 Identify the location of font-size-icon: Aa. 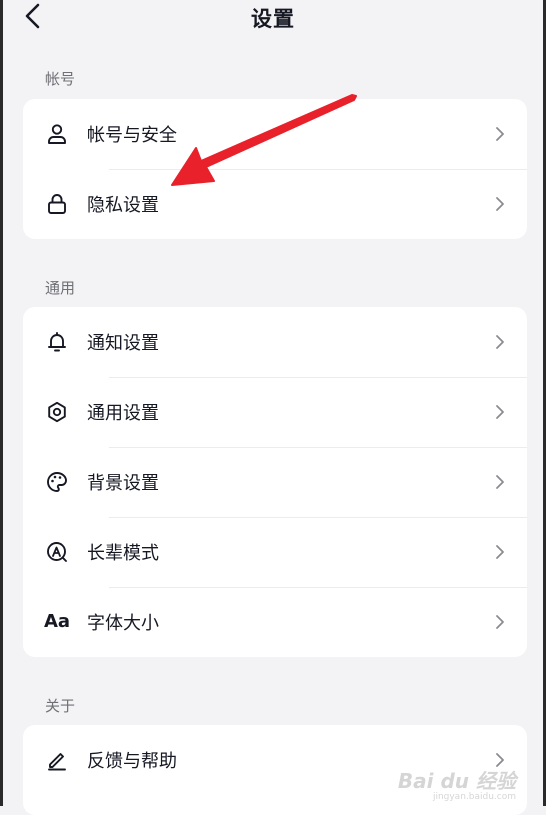
(57, 622).